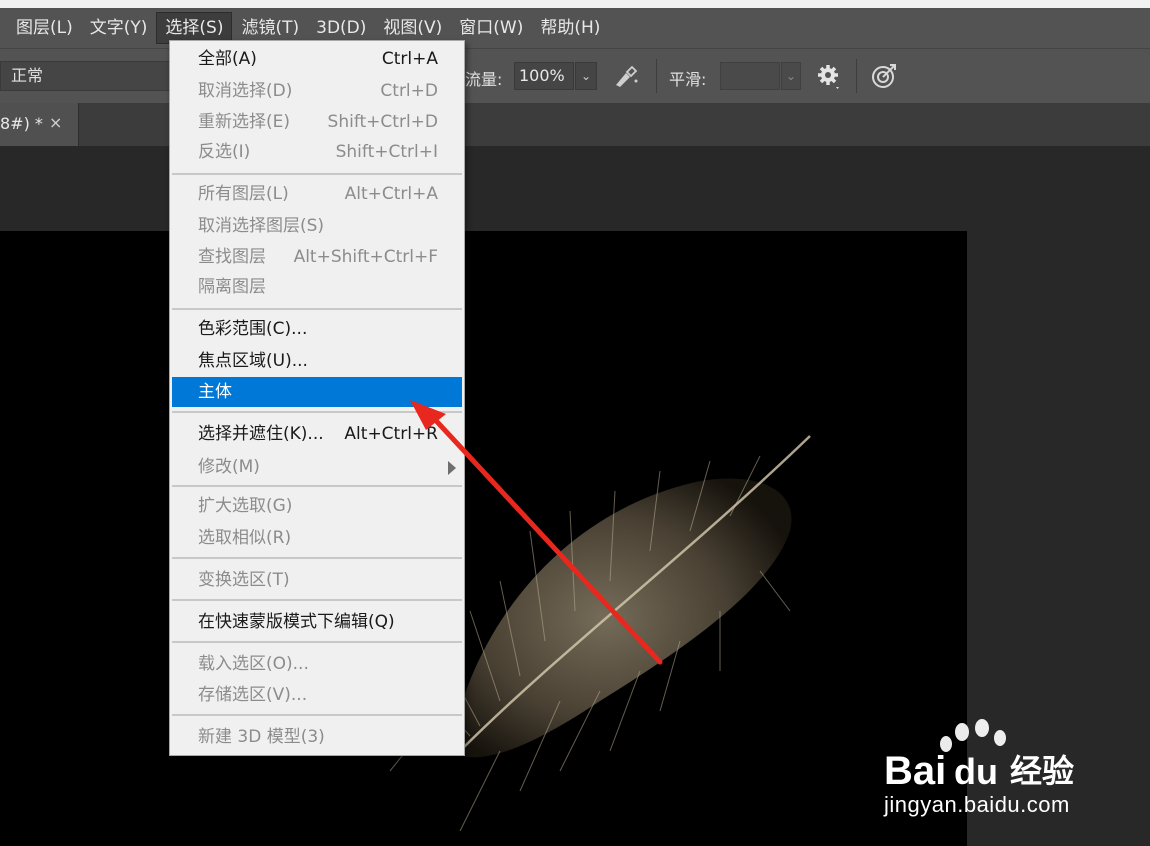 Image resolution: width=1150 pixels, height=846 pixels. I want to click on menu-item-all-layers: 所有图层(L) Alt+Ctrl+A, so click(317, 194).